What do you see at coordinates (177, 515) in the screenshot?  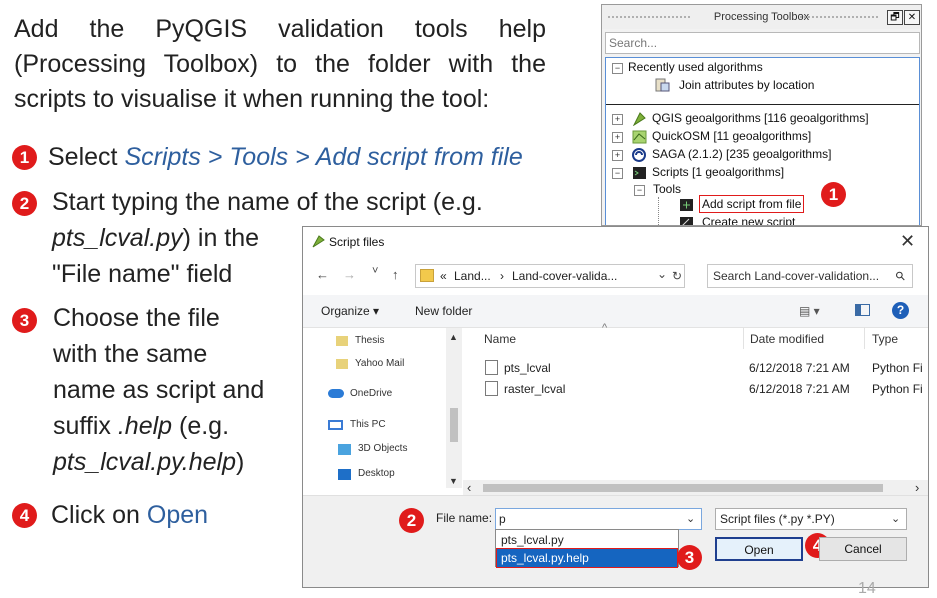 I see `step-4-action: Open` at bounding box center [177, 515].